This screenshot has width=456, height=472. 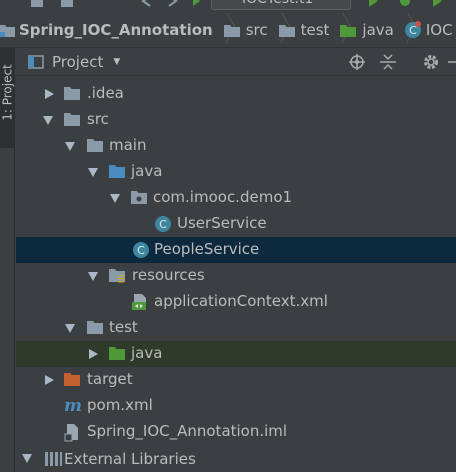 I want to click on left-tool-stripe: 1: Project, so click(x=7, y=260).